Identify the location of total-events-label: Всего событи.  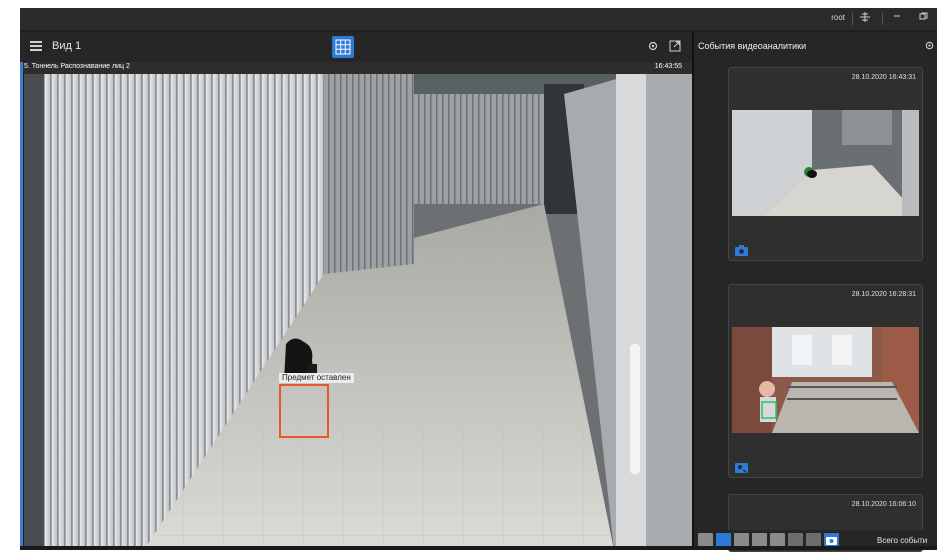
(902, 540).